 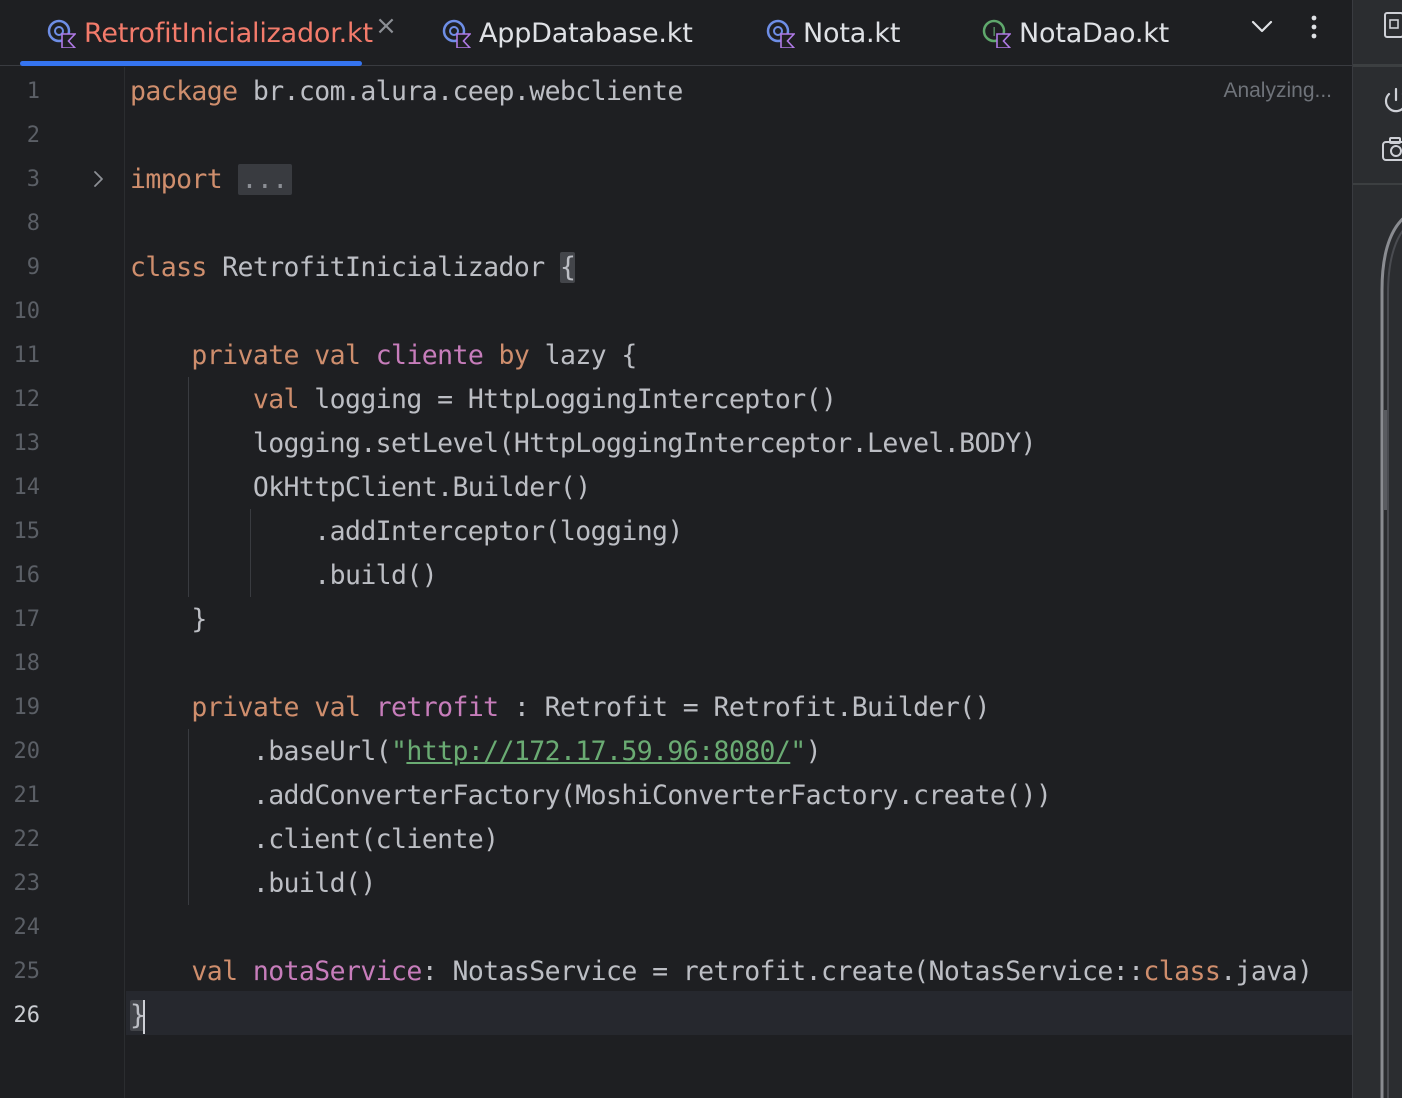 What do you see at coordinates (1390, 149) in the screenshot?
I see `camera-icon` at bounding box center [1390, 149].